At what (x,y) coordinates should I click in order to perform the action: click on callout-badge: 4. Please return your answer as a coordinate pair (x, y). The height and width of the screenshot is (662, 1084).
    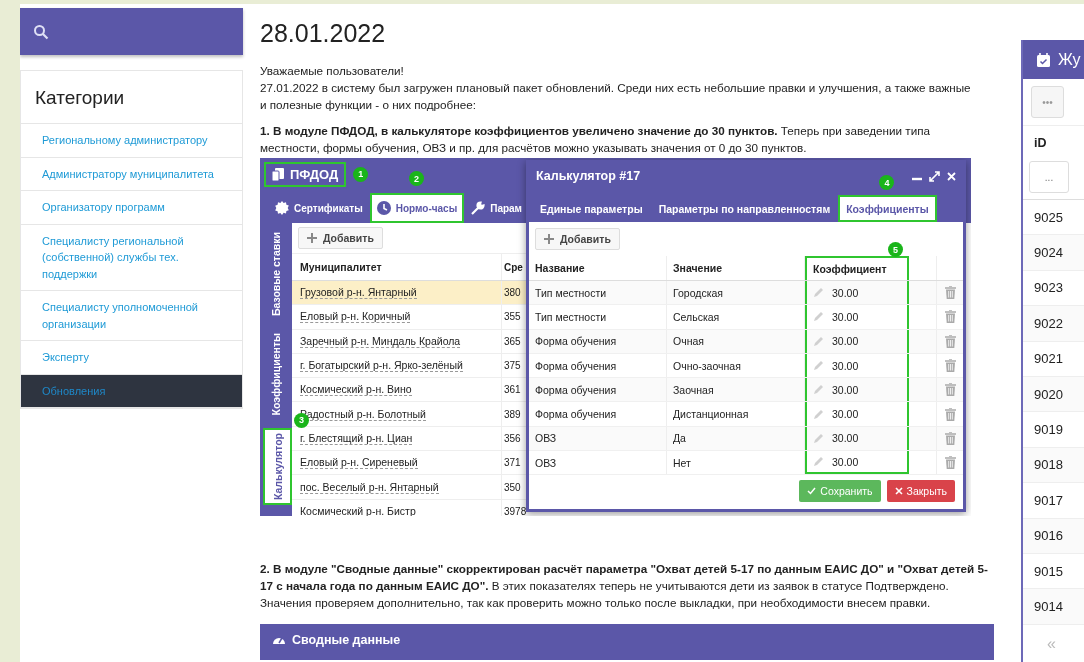
    Looking at the image, I should click on (887, 182).